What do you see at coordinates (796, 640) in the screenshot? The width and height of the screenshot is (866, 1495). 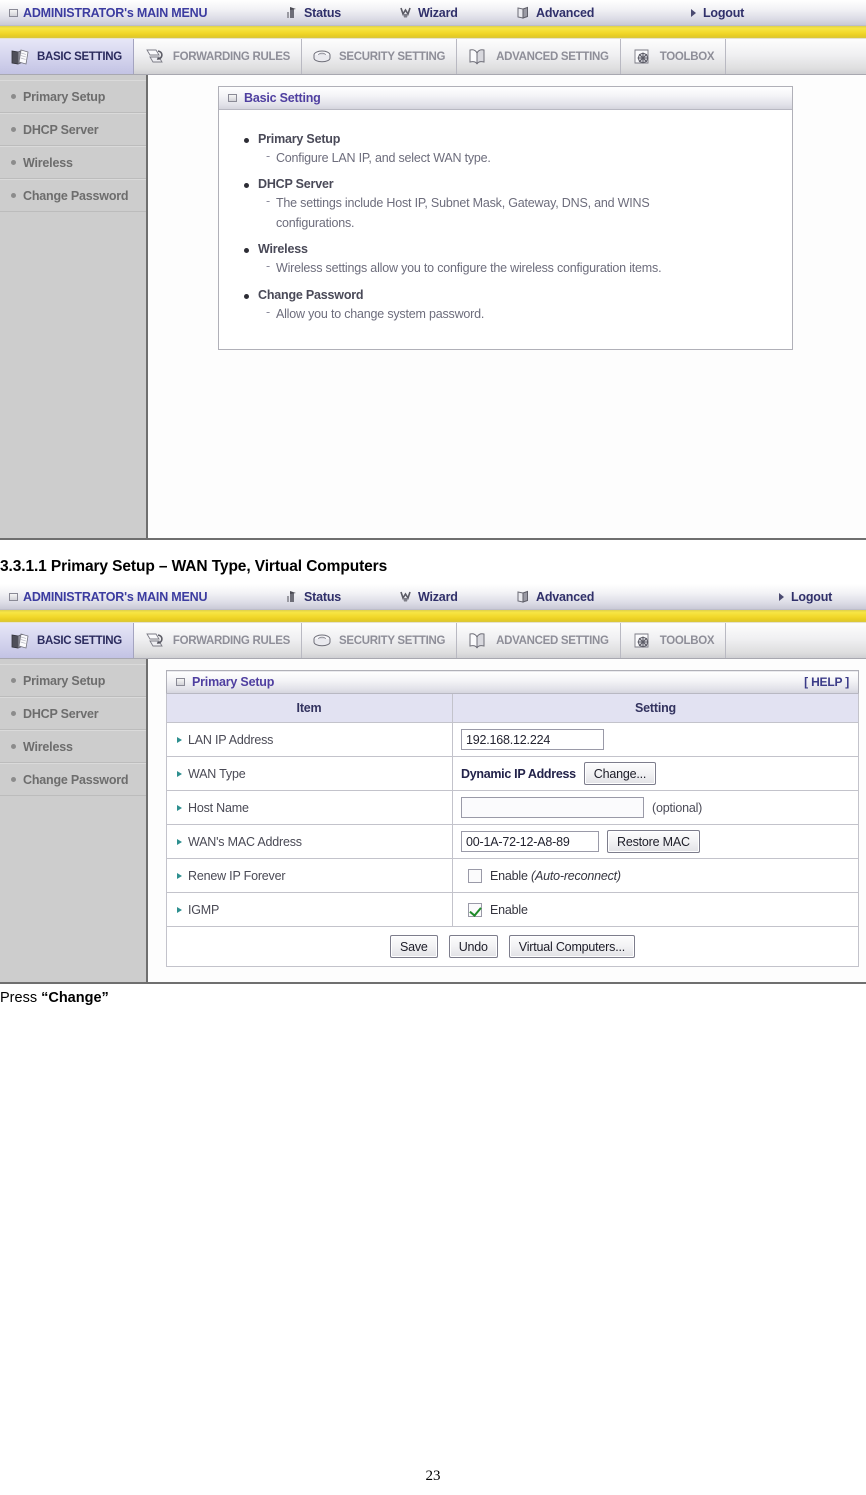 I see `tab-strip-filler` at bounding box center [796, 640].